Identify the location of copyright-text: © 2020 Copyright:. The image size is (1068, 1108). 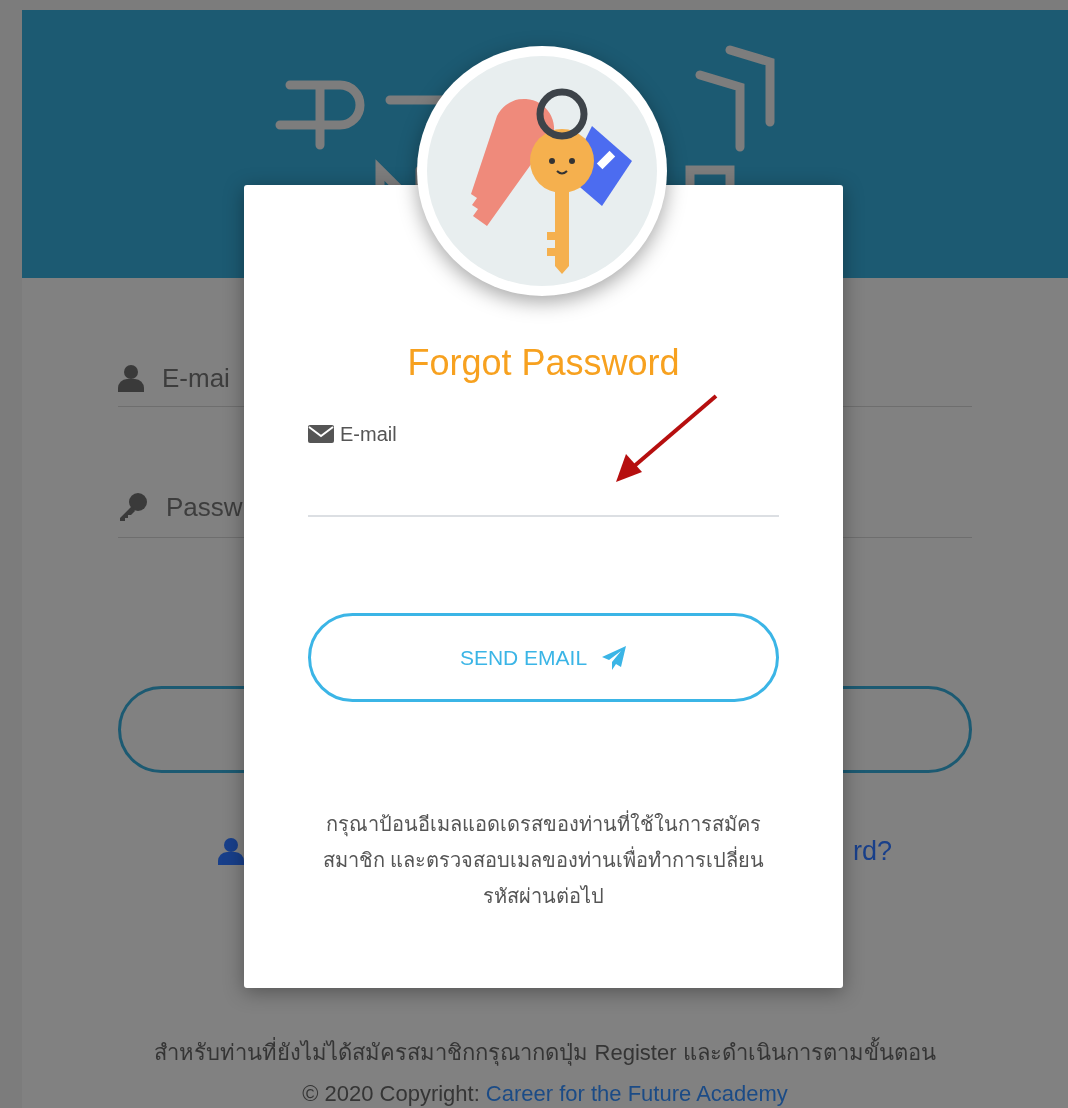
(391, 1094).